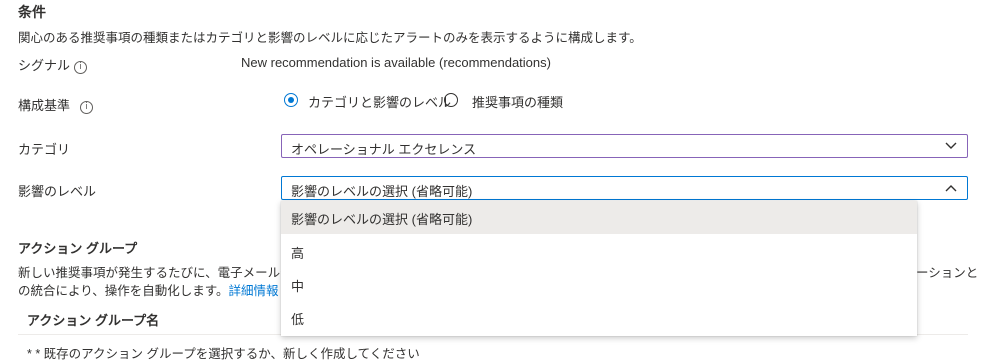 This screenshot has height=362, width=1000. I want to click on conditions-heading: 条件, so click(32, 12).